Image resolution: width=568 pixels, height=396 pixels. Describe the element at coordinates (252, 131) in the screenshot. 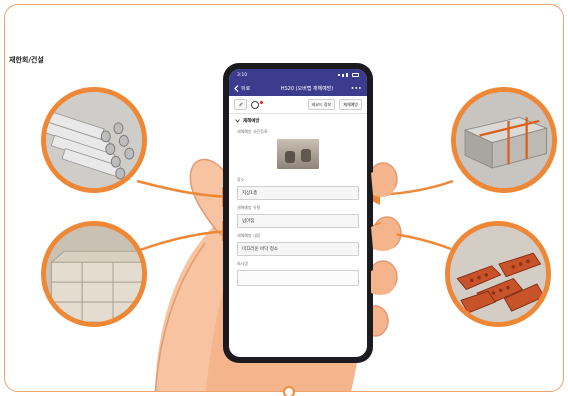

I see `photo-label: 재해예방 사진등록` at that location.